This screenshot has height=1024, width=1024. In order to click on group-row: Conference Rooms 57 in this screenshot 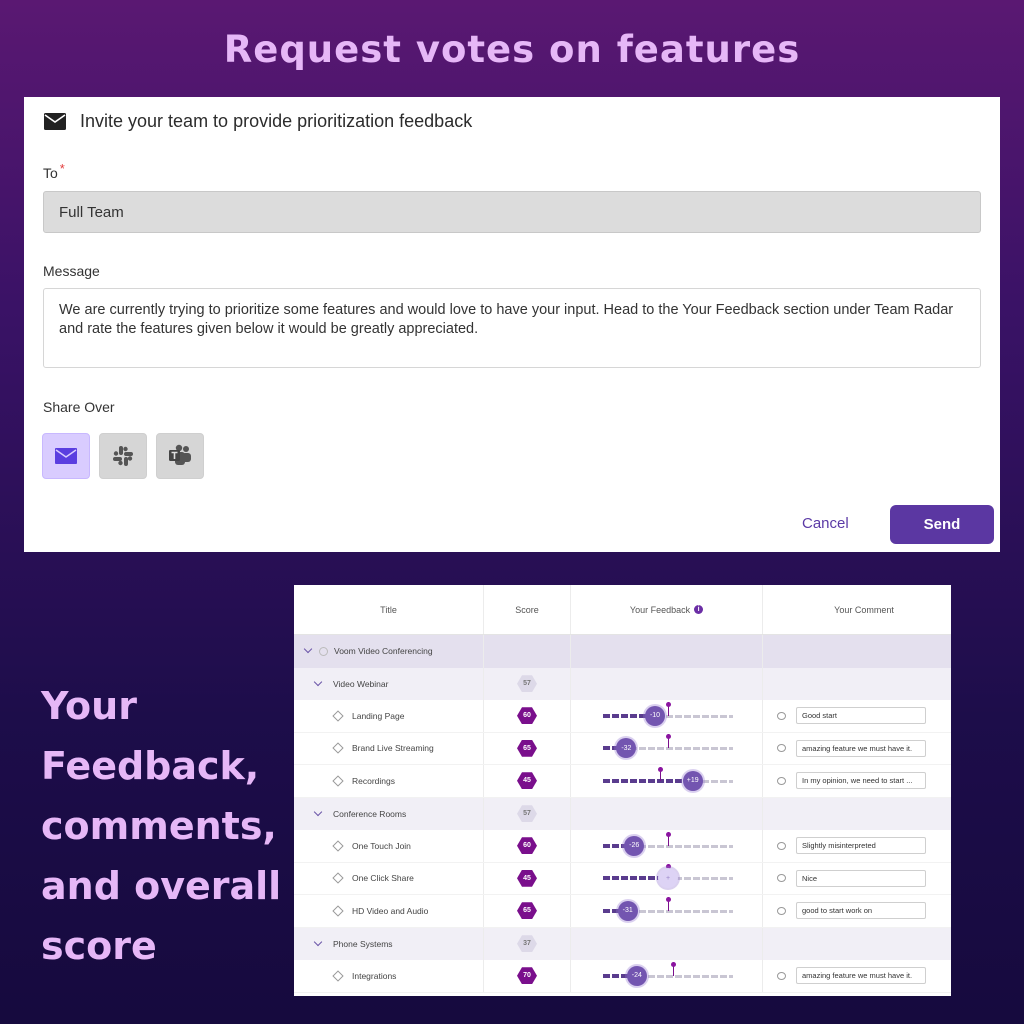, I will do `click(622, 813)`.